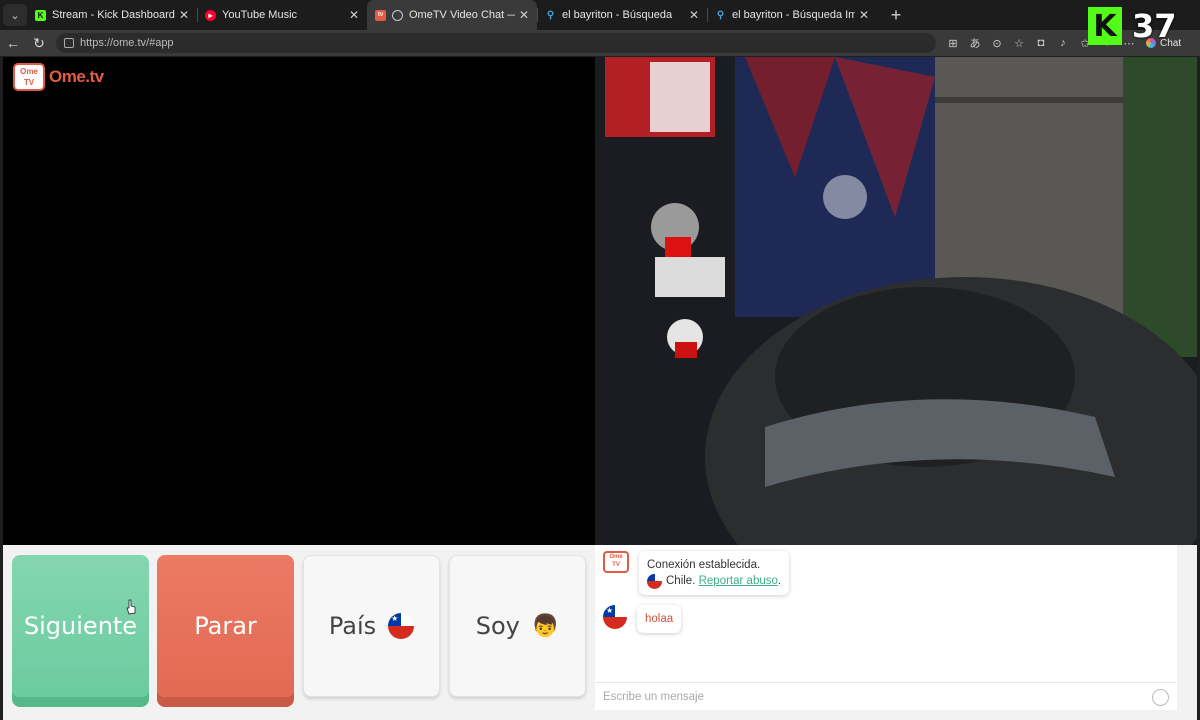 The width and height of the screenshot is (1200, 720). What do you see at coordinates (260, 15) in the screenshot?
I see `tab-title: YouTube Music` at bounding box center [260, 15].